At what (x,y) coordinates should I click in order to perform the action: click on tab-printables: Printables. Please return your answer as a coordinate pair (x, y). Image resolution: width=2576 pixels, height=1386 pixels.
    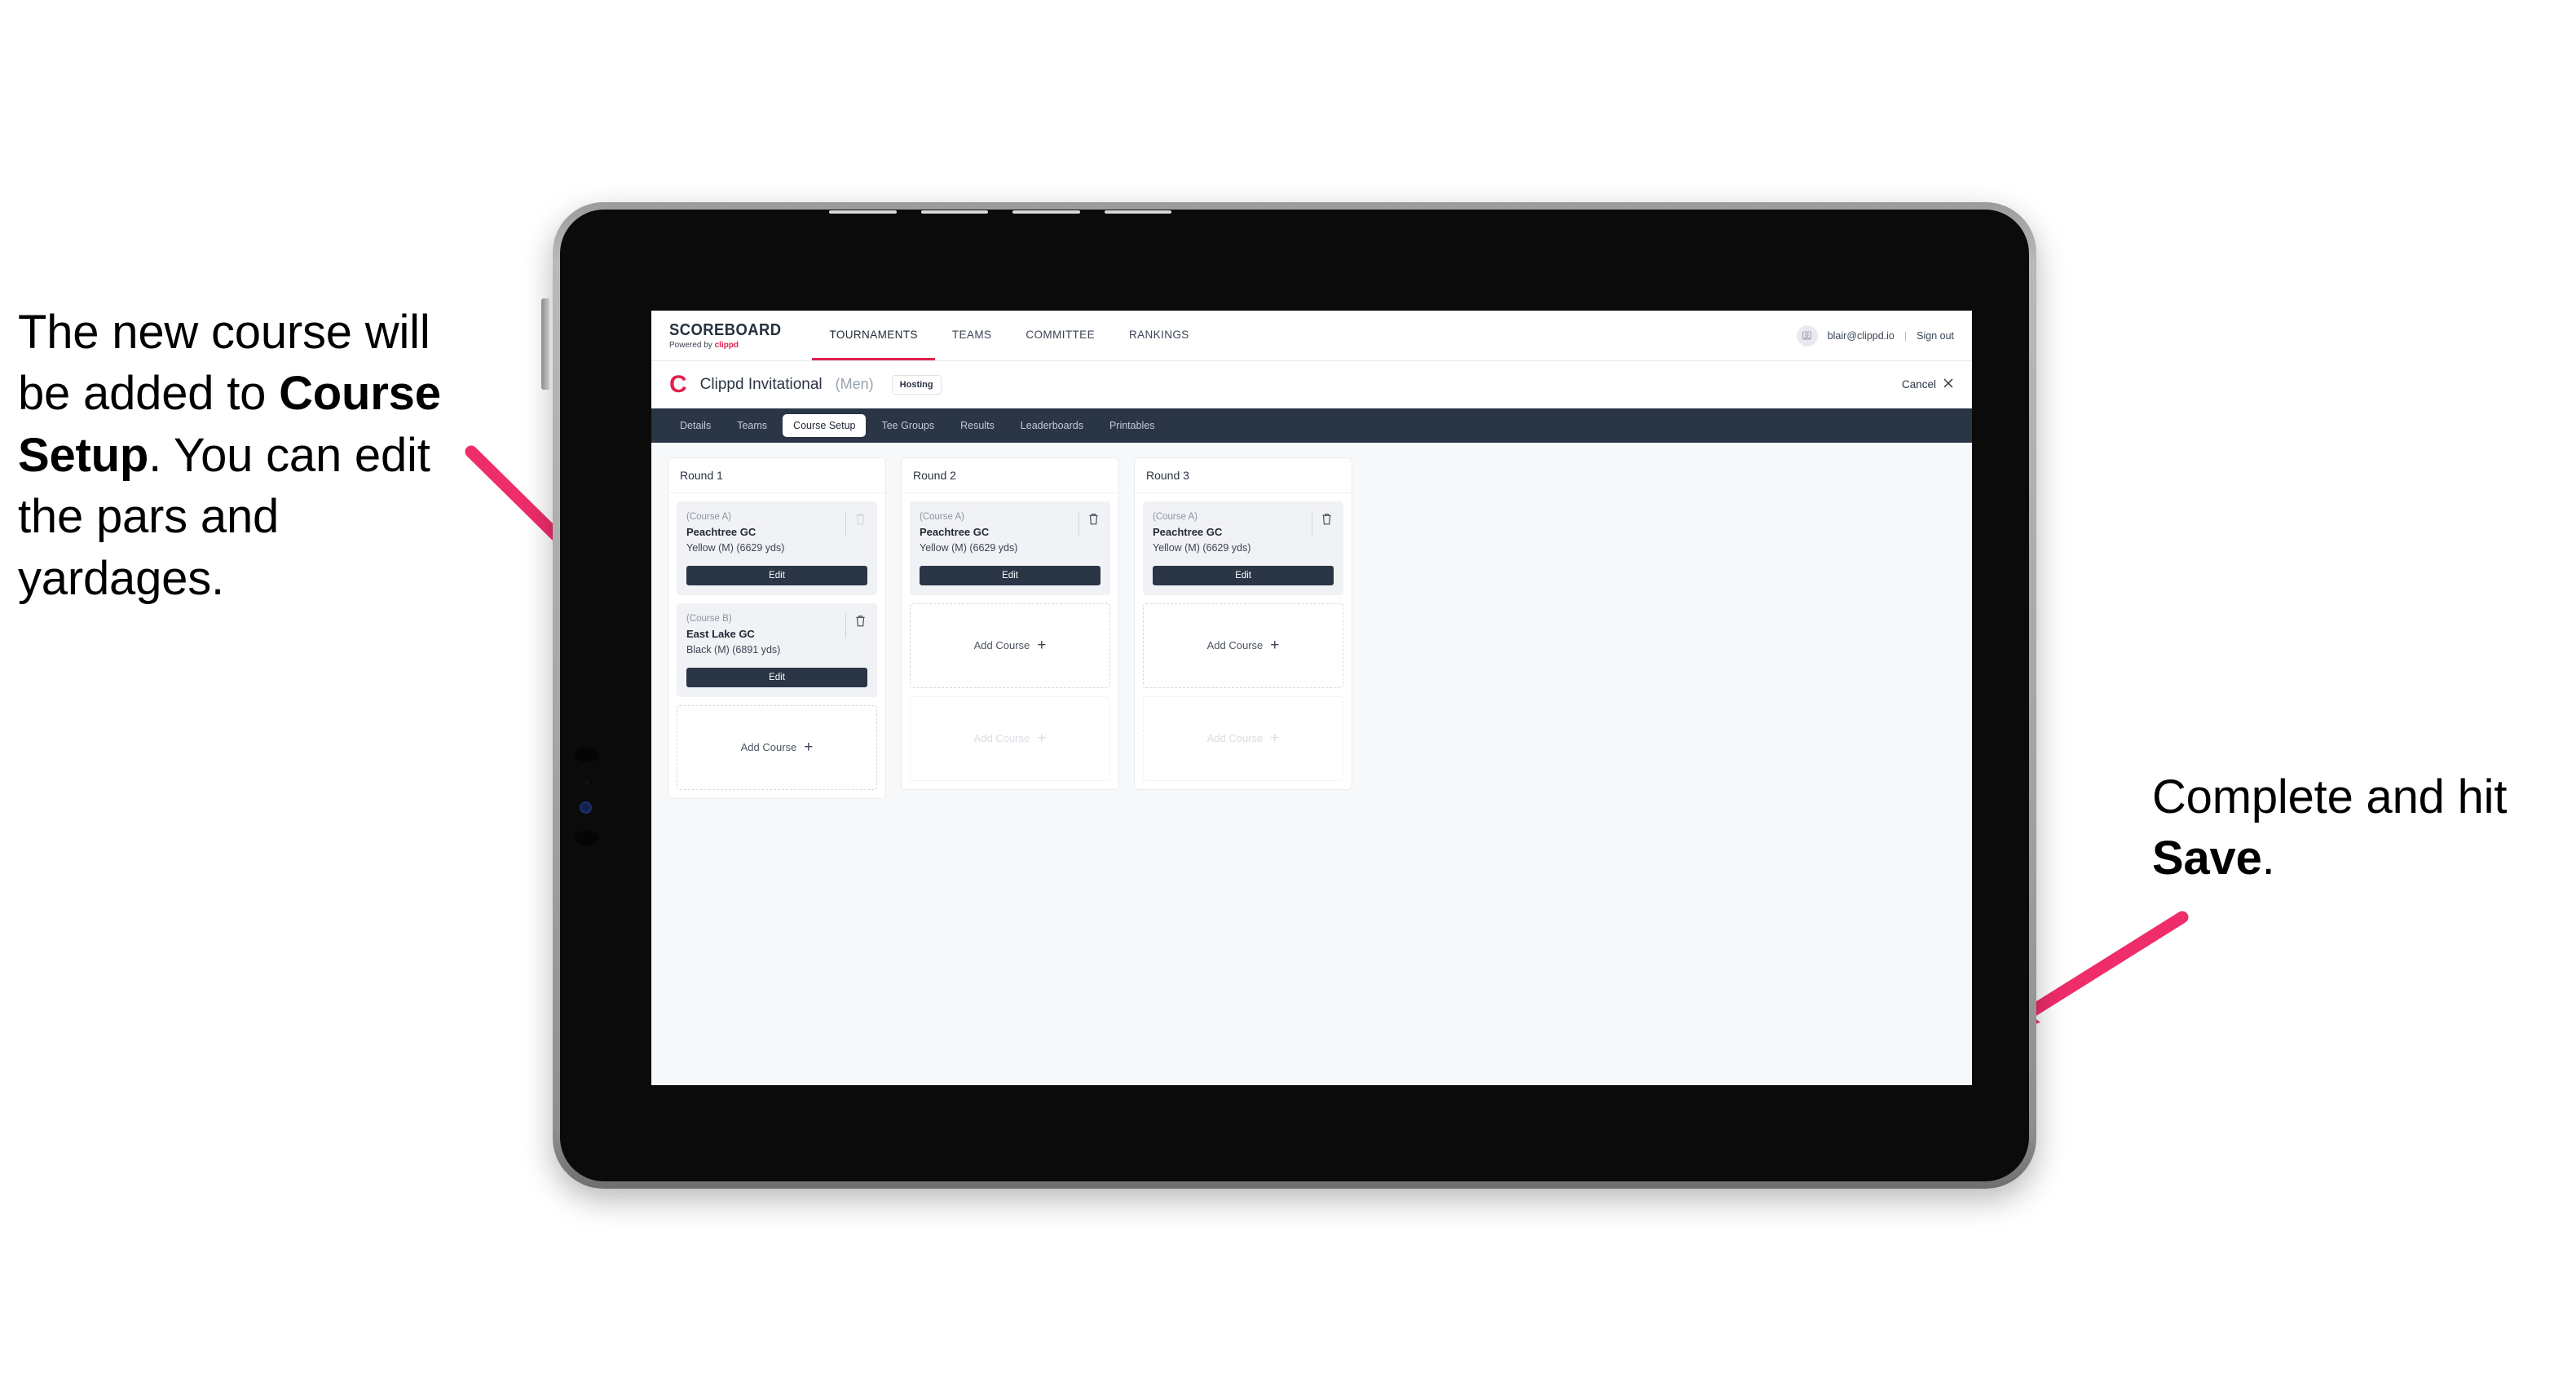
    Looking at the image, I should click on (1132, 426).